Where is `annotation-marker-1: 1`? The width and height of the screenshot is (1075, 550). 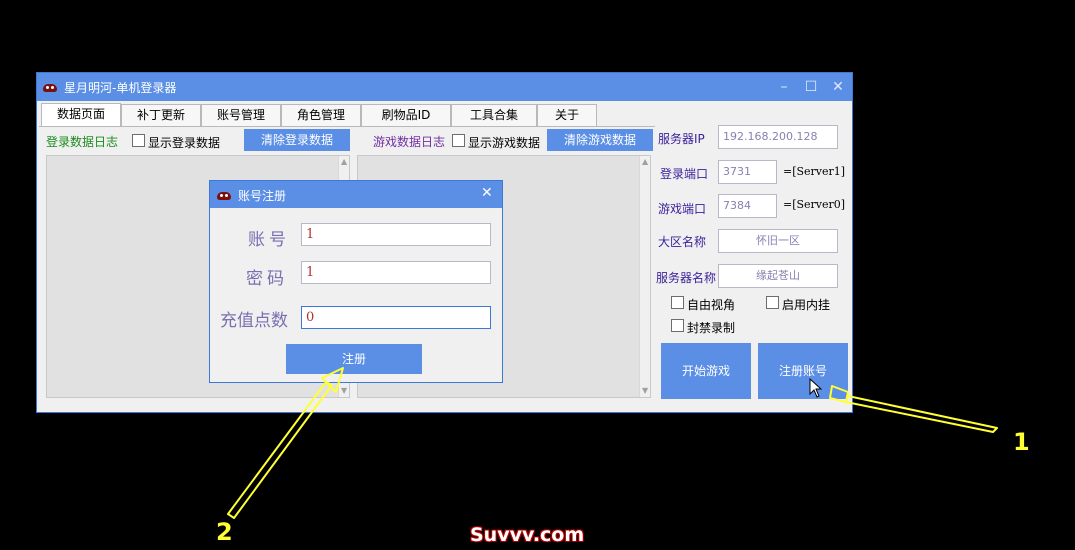
annotation-marker-1: 1 is located at coordinates (1021, 442).